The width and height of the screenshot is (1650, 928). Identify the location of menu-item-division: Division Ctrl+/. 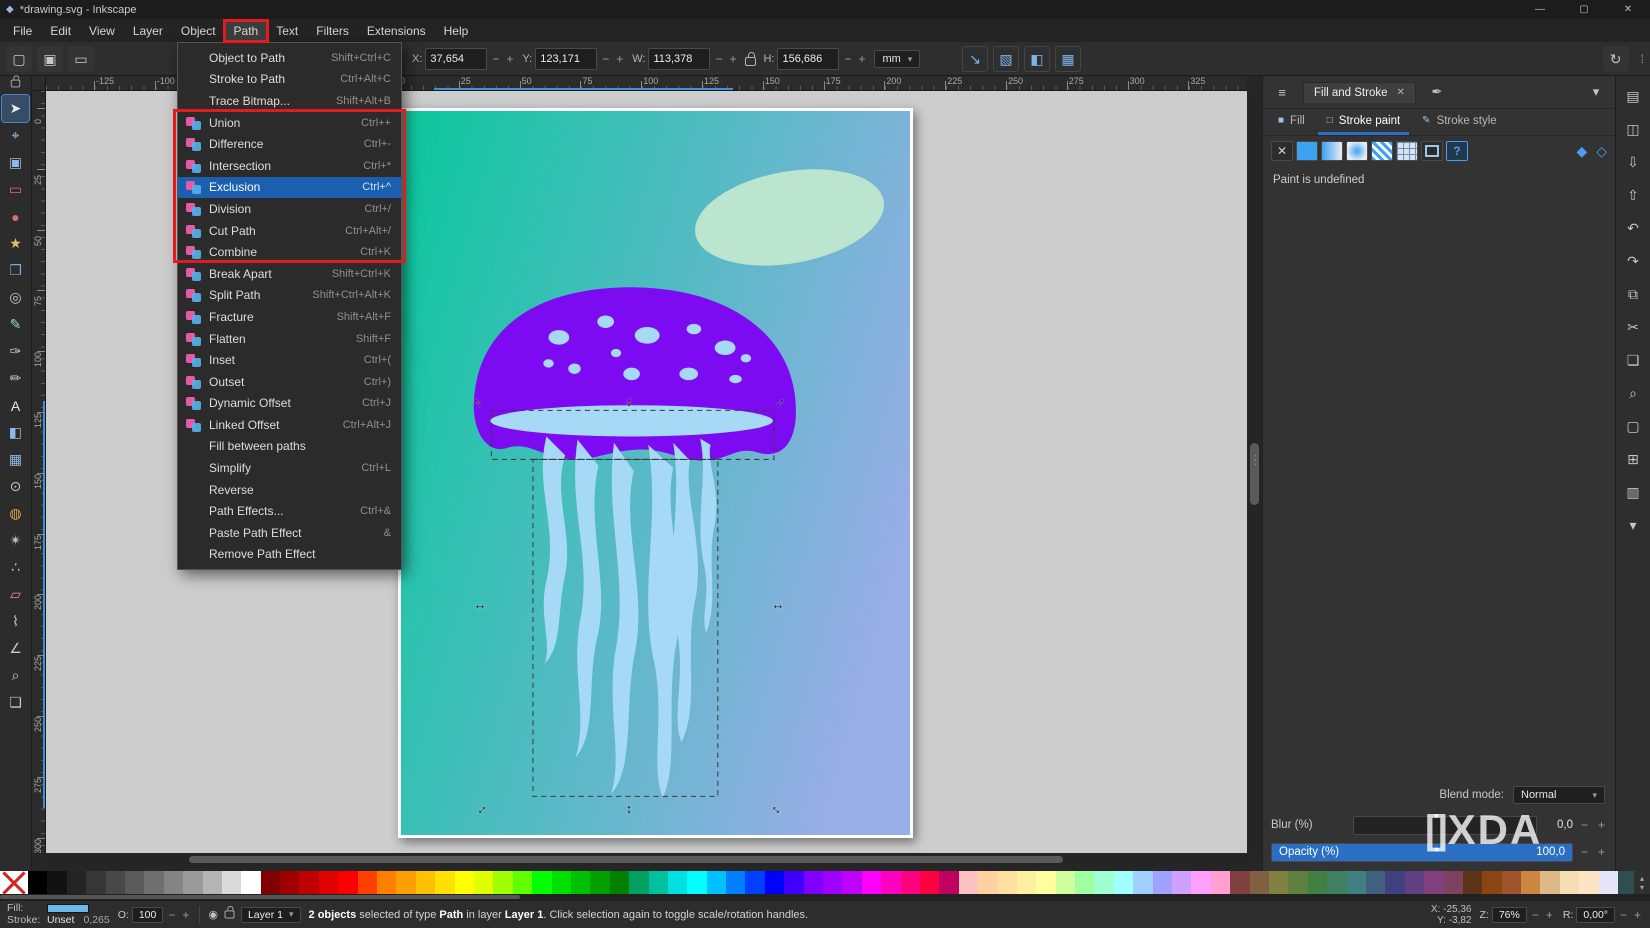
(289, 209).